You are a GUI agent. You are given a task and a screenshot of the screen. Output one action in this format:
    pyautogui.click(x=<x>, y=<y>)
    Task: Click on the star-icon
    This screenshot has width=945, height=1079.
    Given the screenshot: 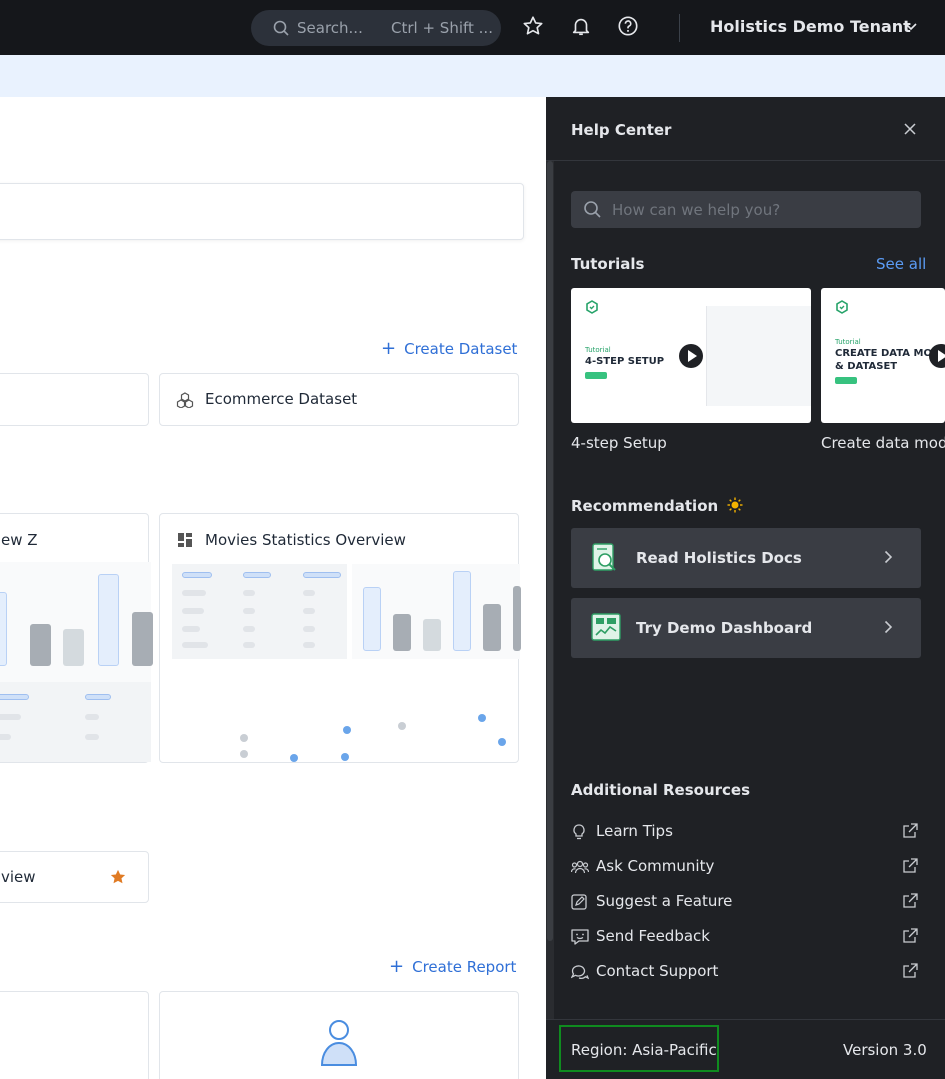 What is the action you would take?
    pyautogui.click(x=533, y=26)
    